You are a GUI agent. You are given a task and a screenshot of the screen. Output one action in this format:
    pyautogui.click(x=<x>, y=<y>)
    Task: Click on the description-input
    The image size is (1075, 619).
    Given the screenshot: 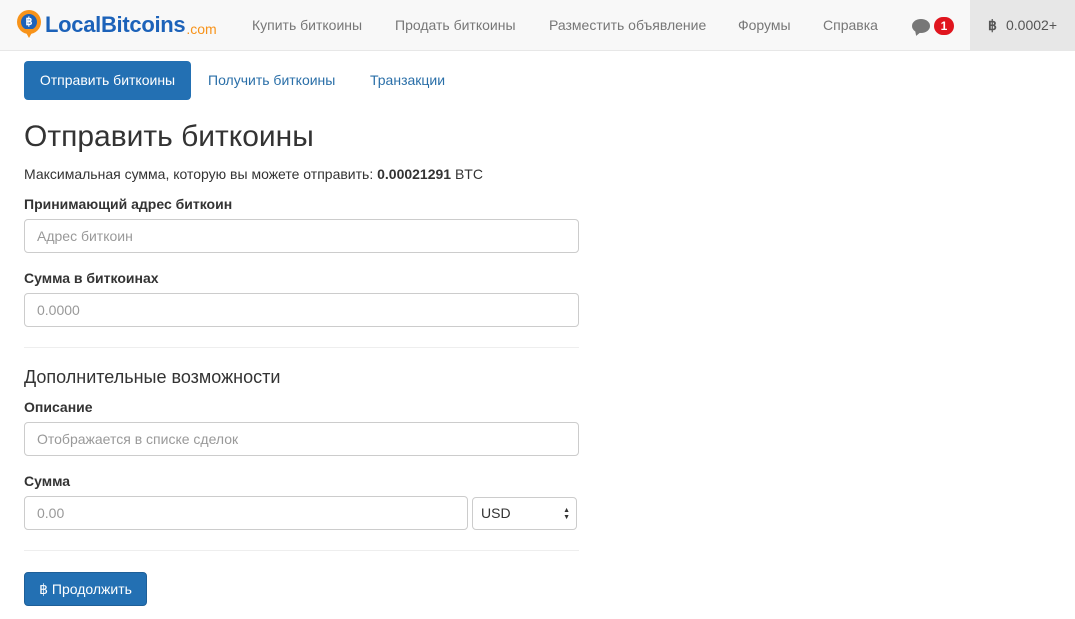 What is the action you would take?
    pyautogui.click(x=301, y=439)
    